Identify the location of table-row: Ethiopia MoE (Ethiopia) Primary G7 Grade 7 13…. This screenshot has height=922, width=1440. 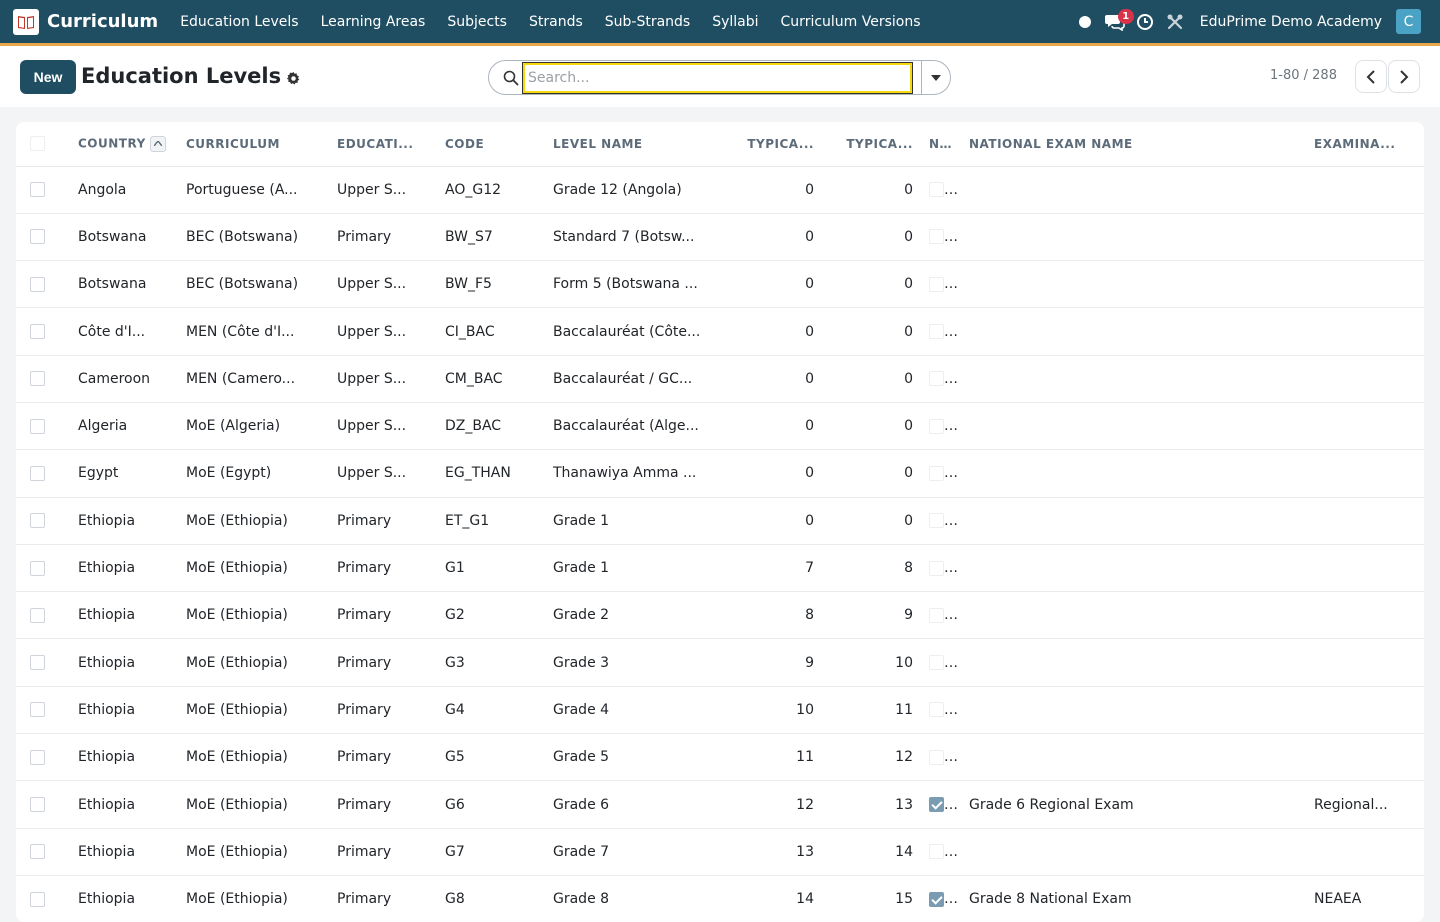
(720, 852).